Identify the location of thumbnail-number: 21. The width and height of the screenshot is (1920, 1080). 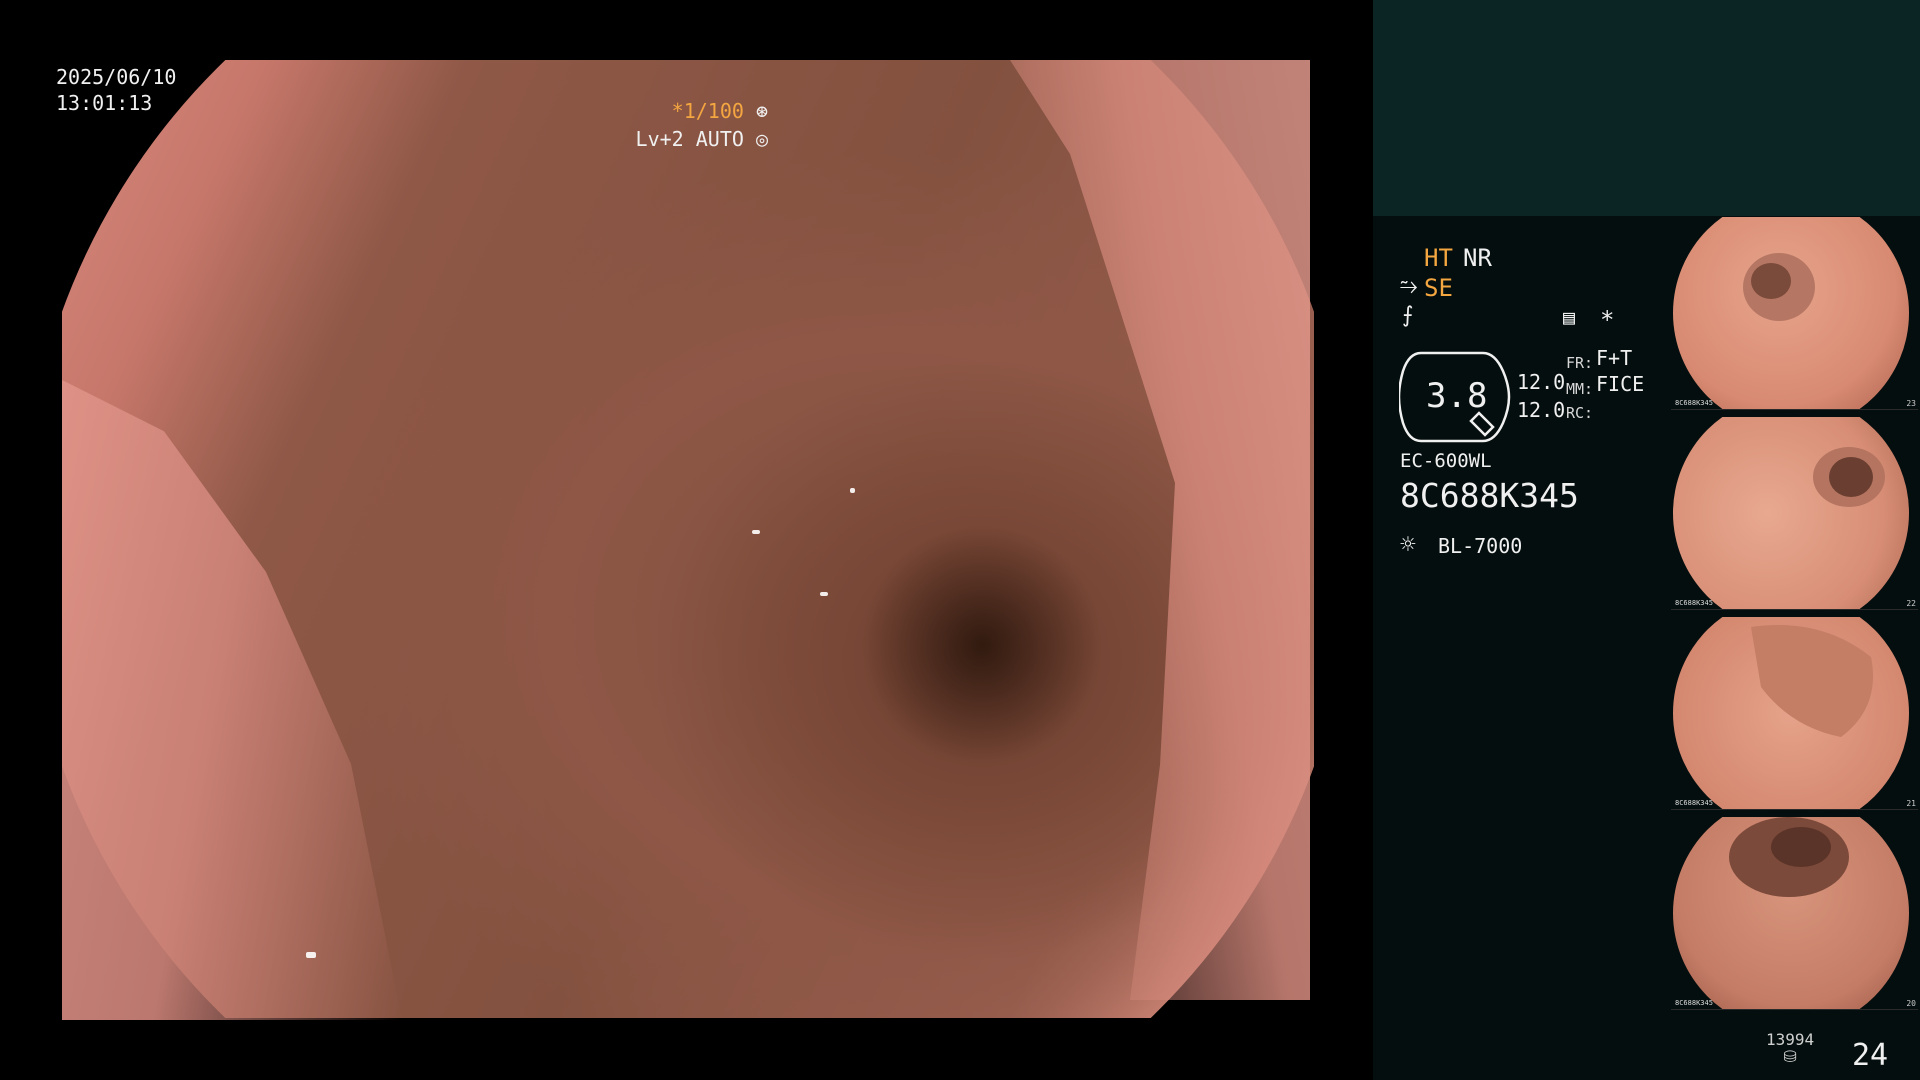
(1911, 803).